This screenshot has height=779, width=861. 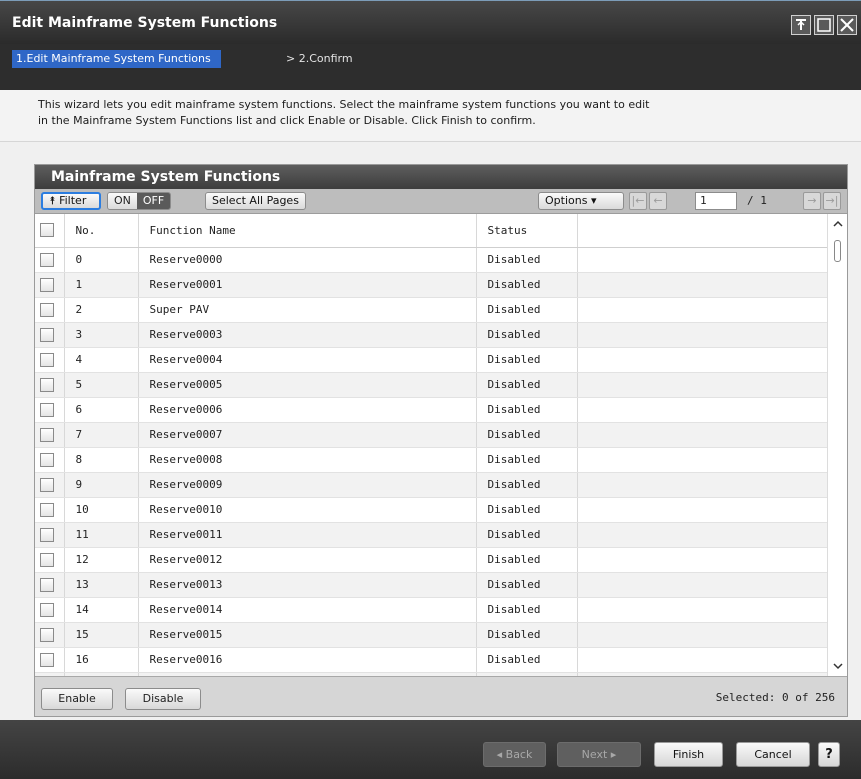 What do you see at coordinates (431, 610) in the screenshot?
I see `table-row: 14 Reserve0014 Disabled` at bounding box center [431, 610].